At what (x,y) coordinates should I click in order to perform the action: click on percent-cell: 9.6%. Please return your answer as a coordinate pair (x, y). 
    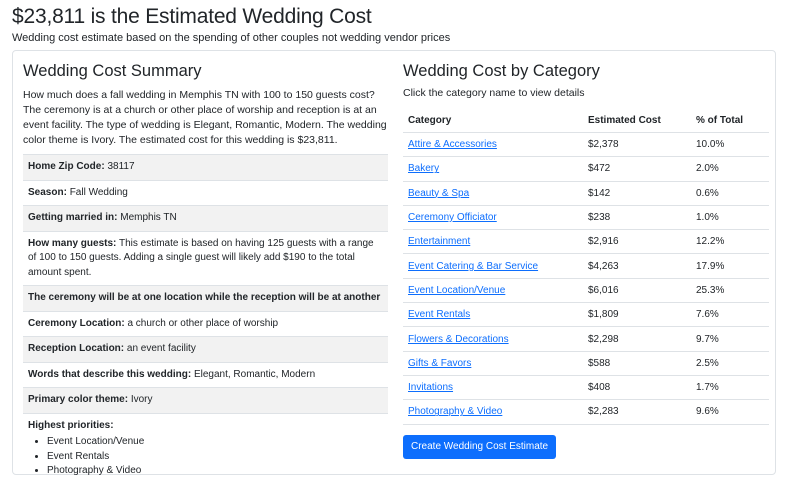
    Looking at the image, I should click on (730, 412).